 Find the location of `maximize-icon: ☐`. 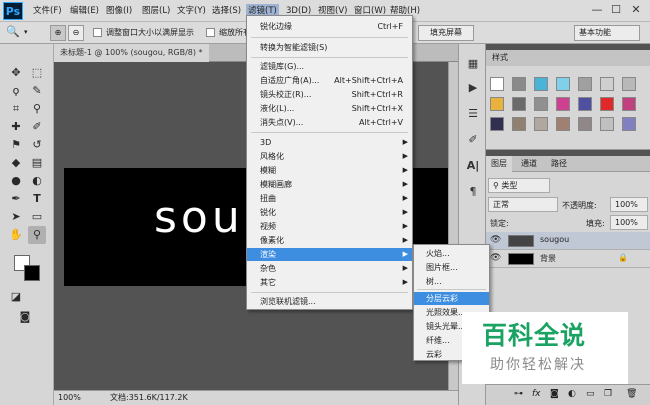

maximize-icon: ☐ is located at coordinates (616, 10).